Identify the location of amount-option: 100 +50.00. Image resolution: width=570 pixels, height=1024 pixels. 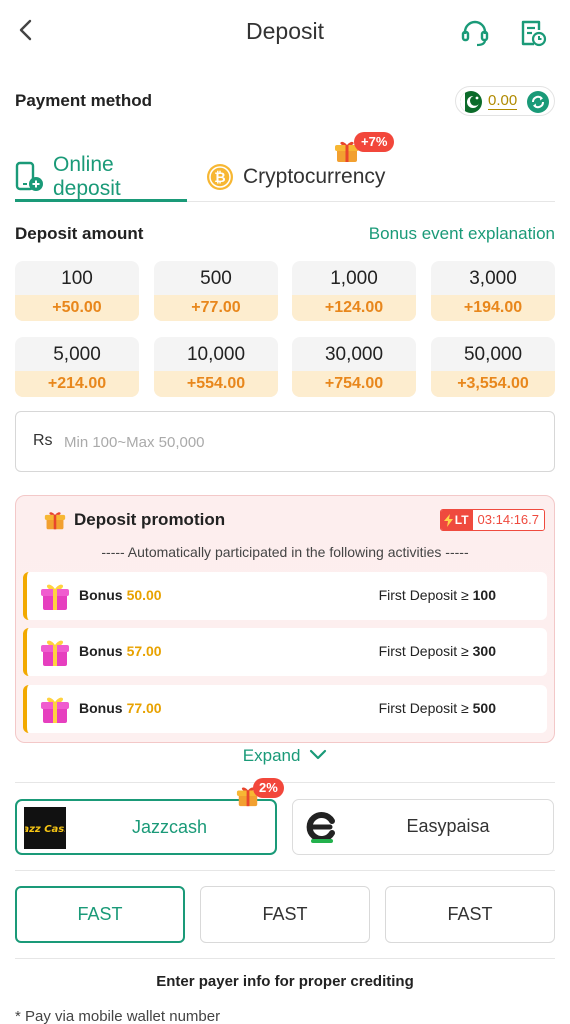
(77, 291).